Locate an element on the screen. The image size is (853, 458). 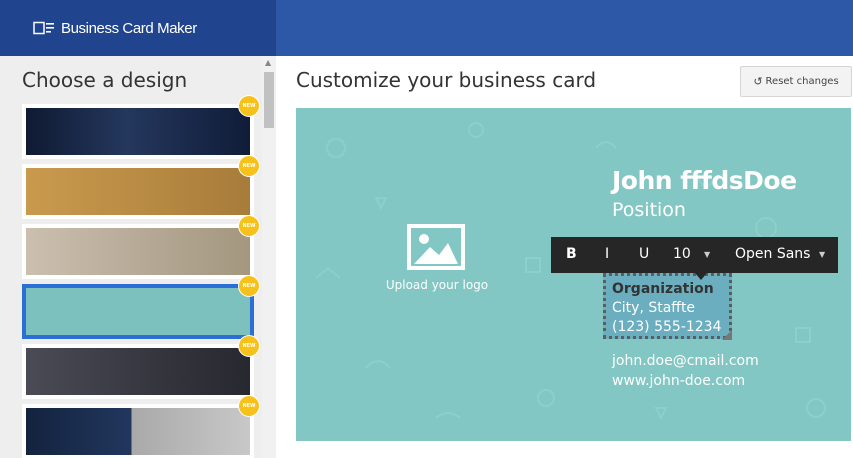
toolbar-pointer is located at coordinates (701, 276).